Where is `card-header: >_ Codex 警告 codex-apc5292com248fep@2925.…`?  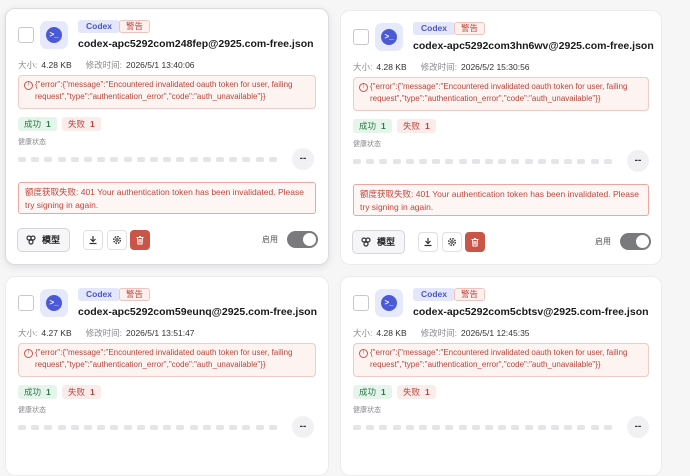
card-header: >_ Codex 警告 codex-apc5292com248fep@2925.… is located at coordinates (168, 37).